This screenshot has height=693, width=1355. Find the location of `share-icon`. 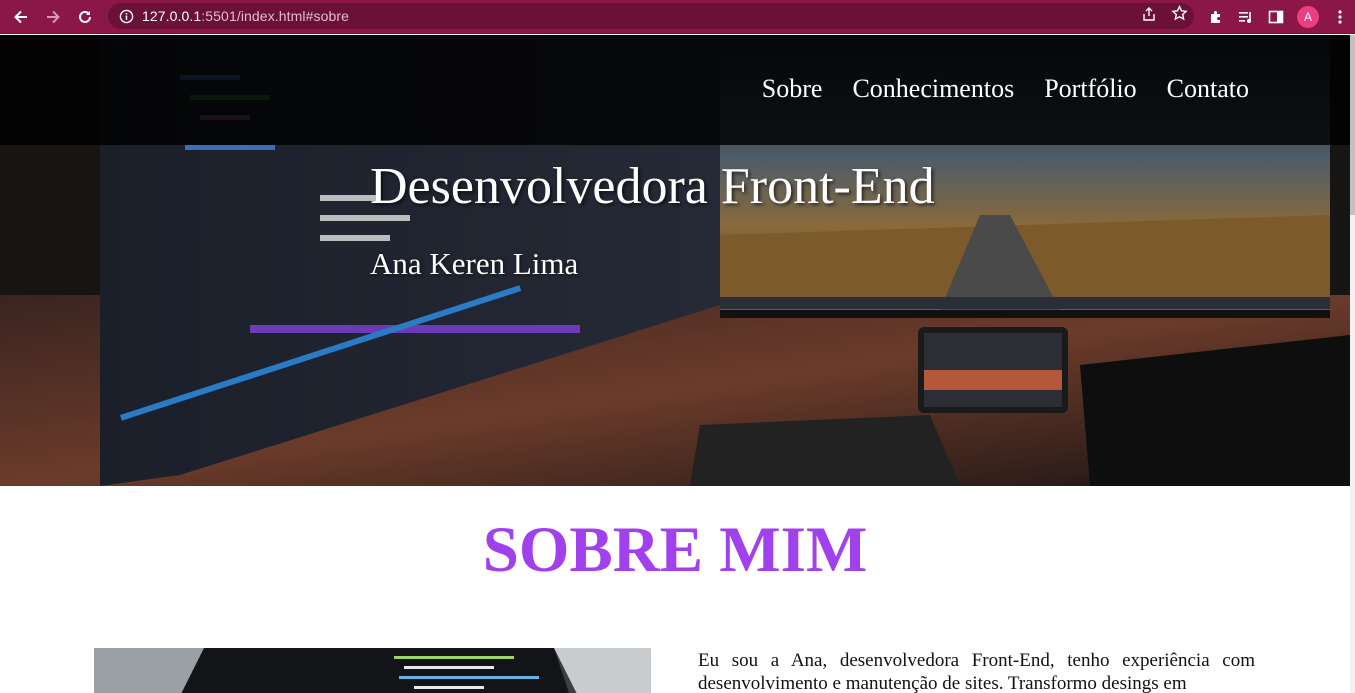

share-icon is located at coordinates (1149, 16).